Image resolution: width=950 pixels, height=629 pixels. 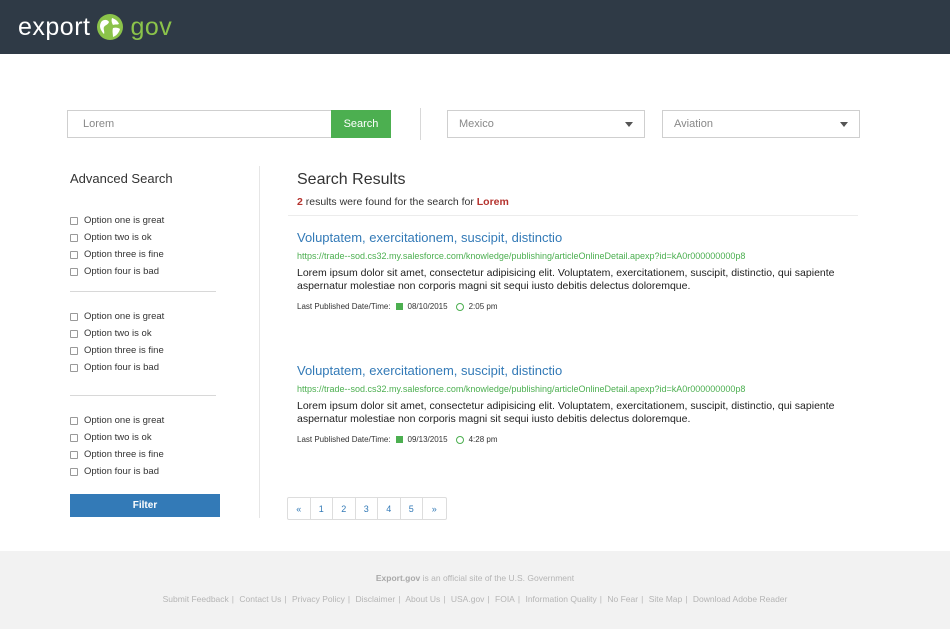 I want to click on results-search-term: Lorem, so click(x=492, y=202).